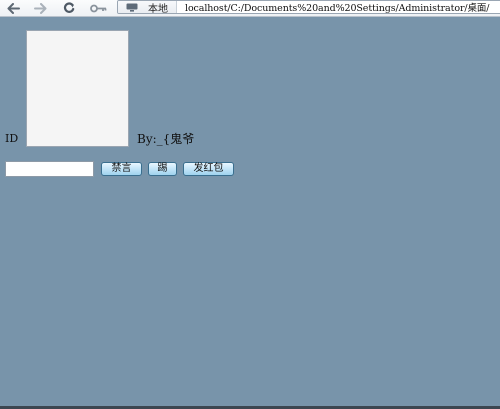 Image resolution: width=500 pixels, height=409 pixels. Describe the element at coordinates (158, 8) in the screenshot. I see `scheme-label: 本地` at that location.